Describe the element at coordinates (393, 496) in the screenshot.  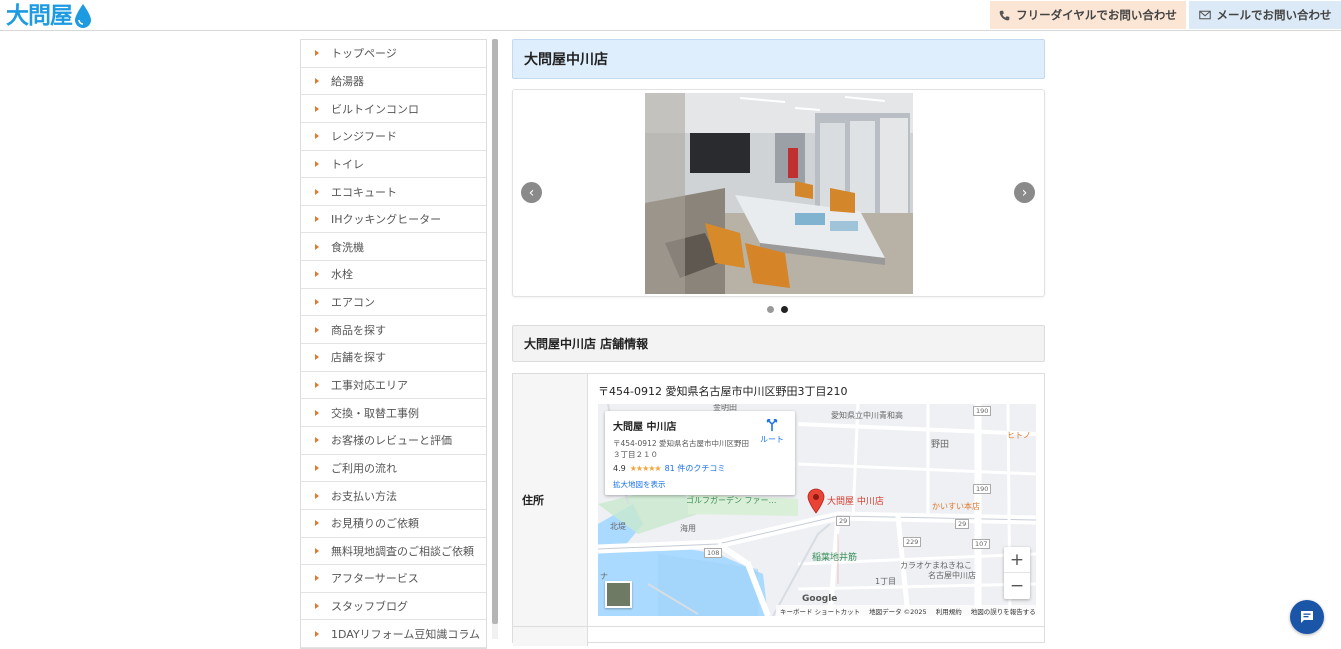
I see `sidebar-item-payment: お支払い方法` at that location.